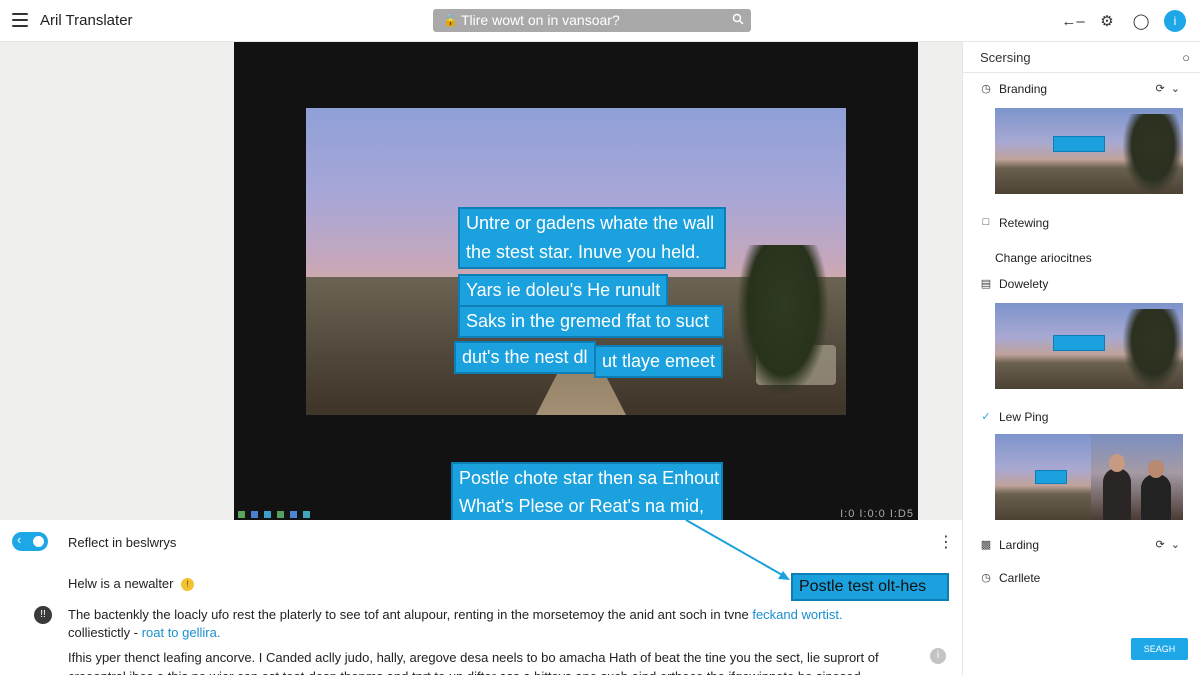 Image resolution: width=1200 pixels, height=675 pixels. Describe the element at coordinates (1010, 545) in the screenshot. I see `panel-item-larding: ▩ Larding` at that location.